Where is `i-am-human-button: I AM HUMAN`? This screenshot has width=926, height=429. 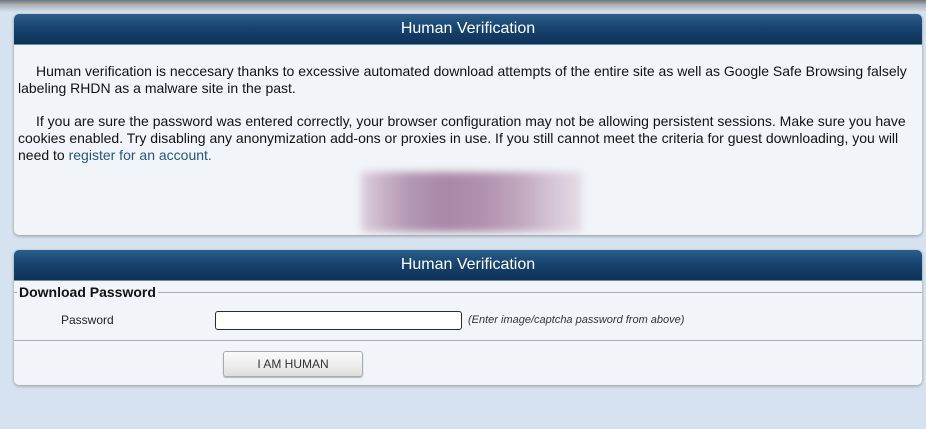 i-am-human-button: I AM HUMAN is located at coordinates (293, 364).